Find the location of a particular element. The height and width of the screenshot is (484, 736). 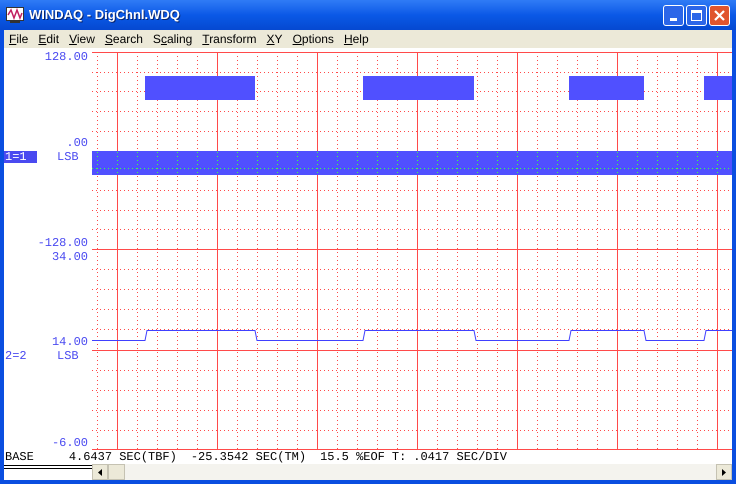

axis-min-label: -128.00 is located at coordinates (63, 243).